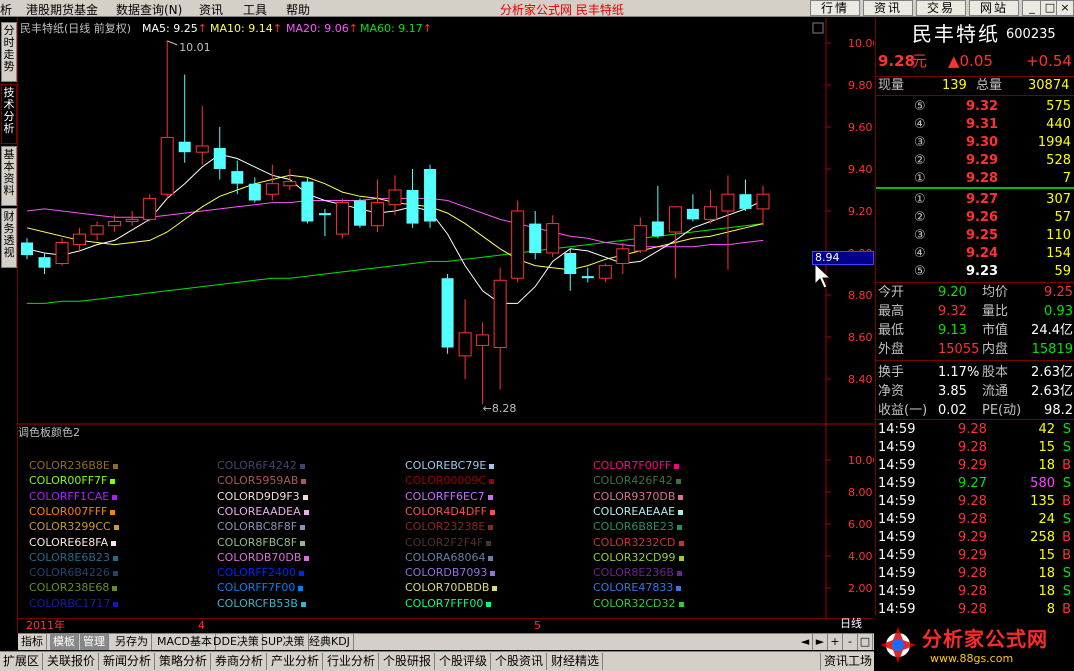  I want to click on ext-tab-3: 策略分析, so click(184, 661).